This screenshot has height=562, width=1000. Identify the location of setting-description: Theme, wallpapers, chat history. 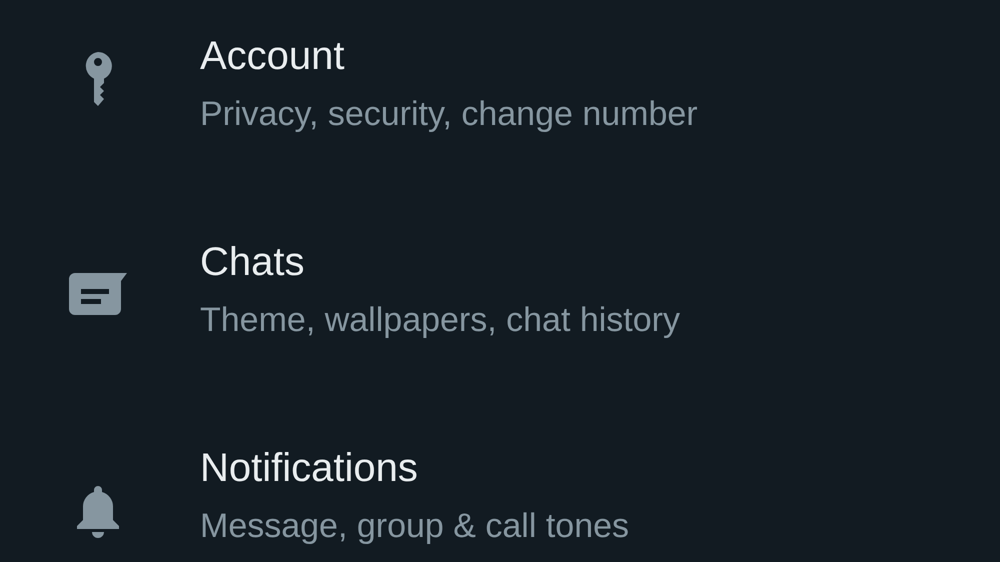
(440, 320).